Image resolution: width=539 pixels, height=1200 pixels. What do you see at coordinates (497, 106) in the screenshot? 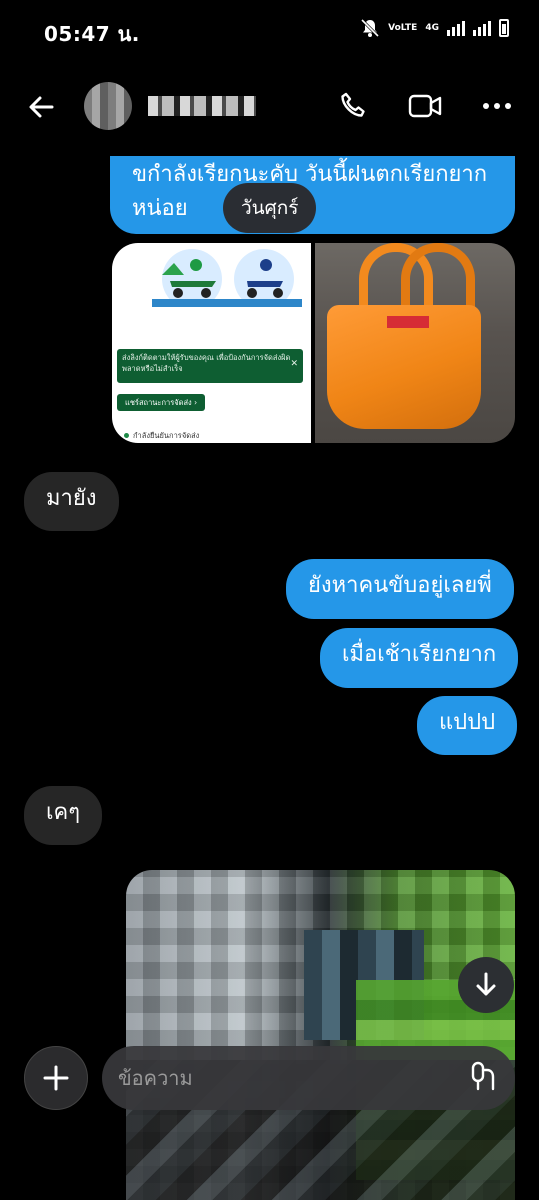
I see `more-options-icon` at bounding box center [497, 106].